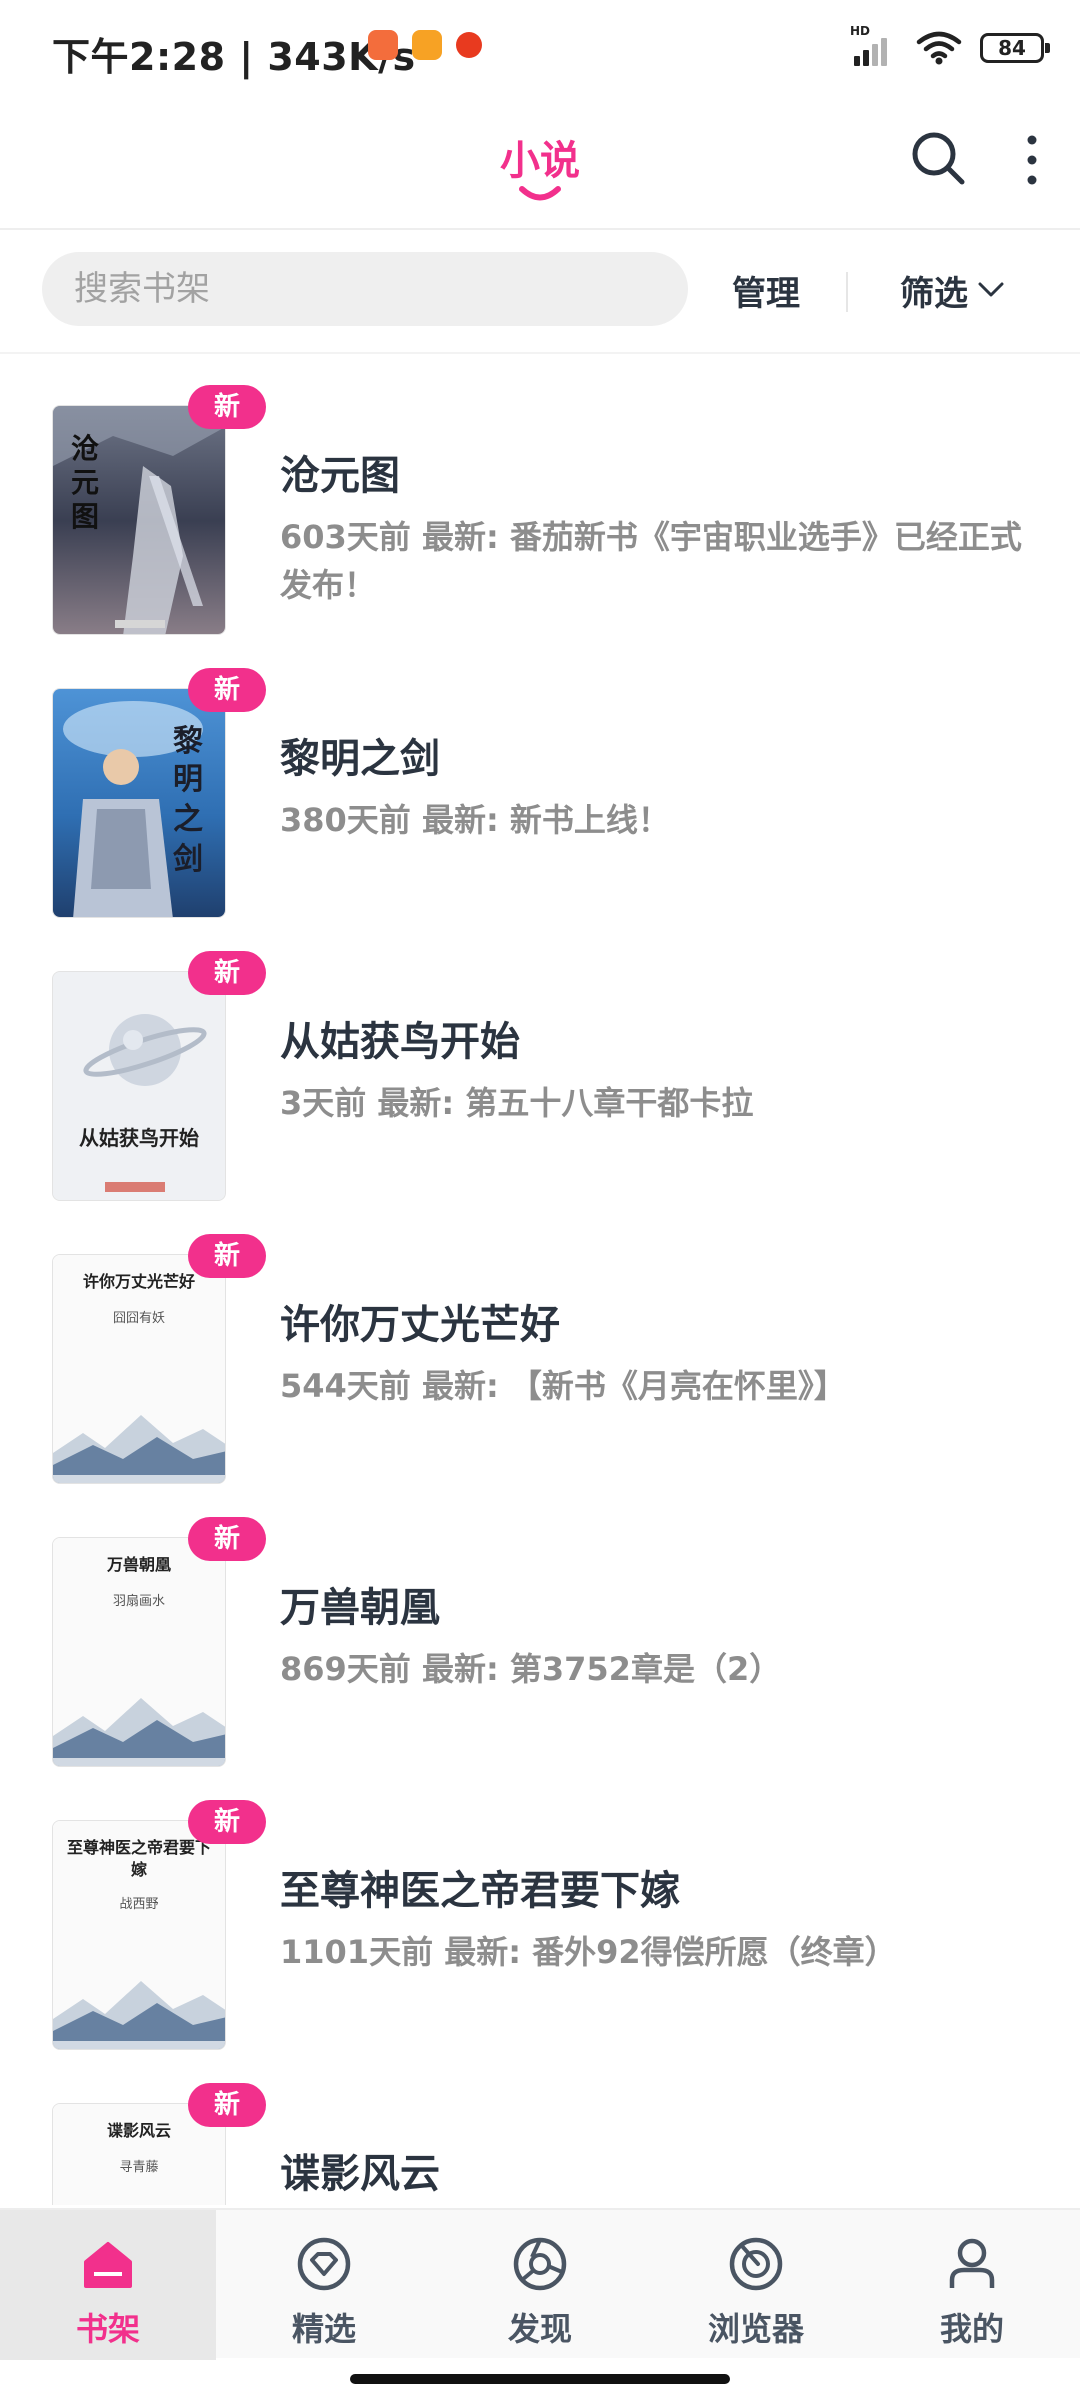 Image resolution: width=1080 pixels, height=2400 pixels. Describe the element at coordinates (139, 1369) in the screenshot. I see `book-cover: 许你万丈光芒好 囧囧有妖` at that location.